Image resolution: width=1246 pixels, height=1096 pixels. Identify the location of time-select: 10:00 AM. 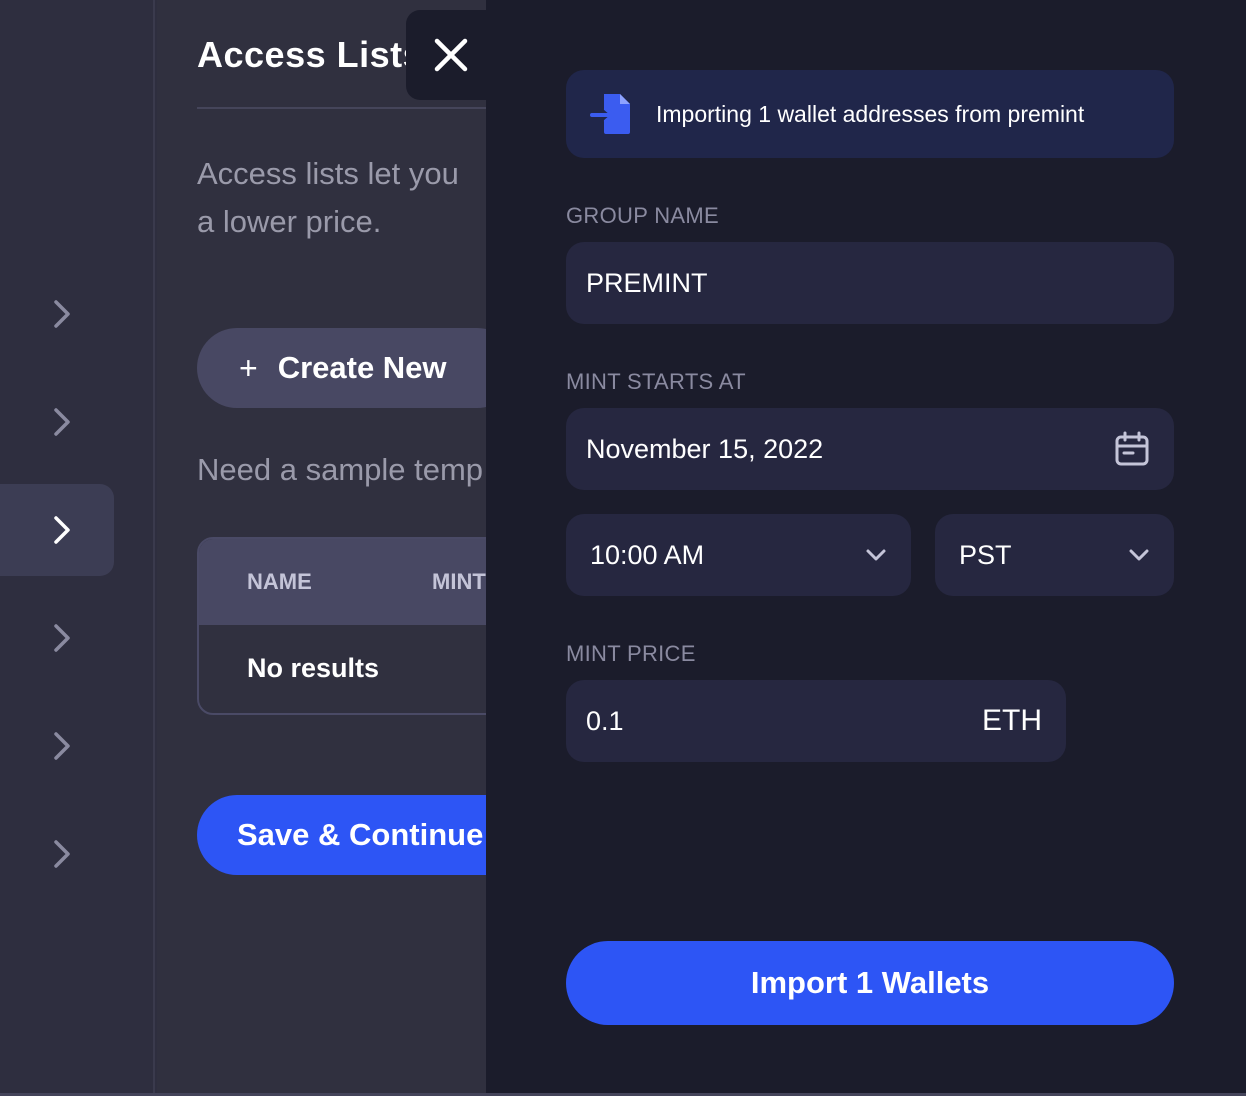
(738, 555).